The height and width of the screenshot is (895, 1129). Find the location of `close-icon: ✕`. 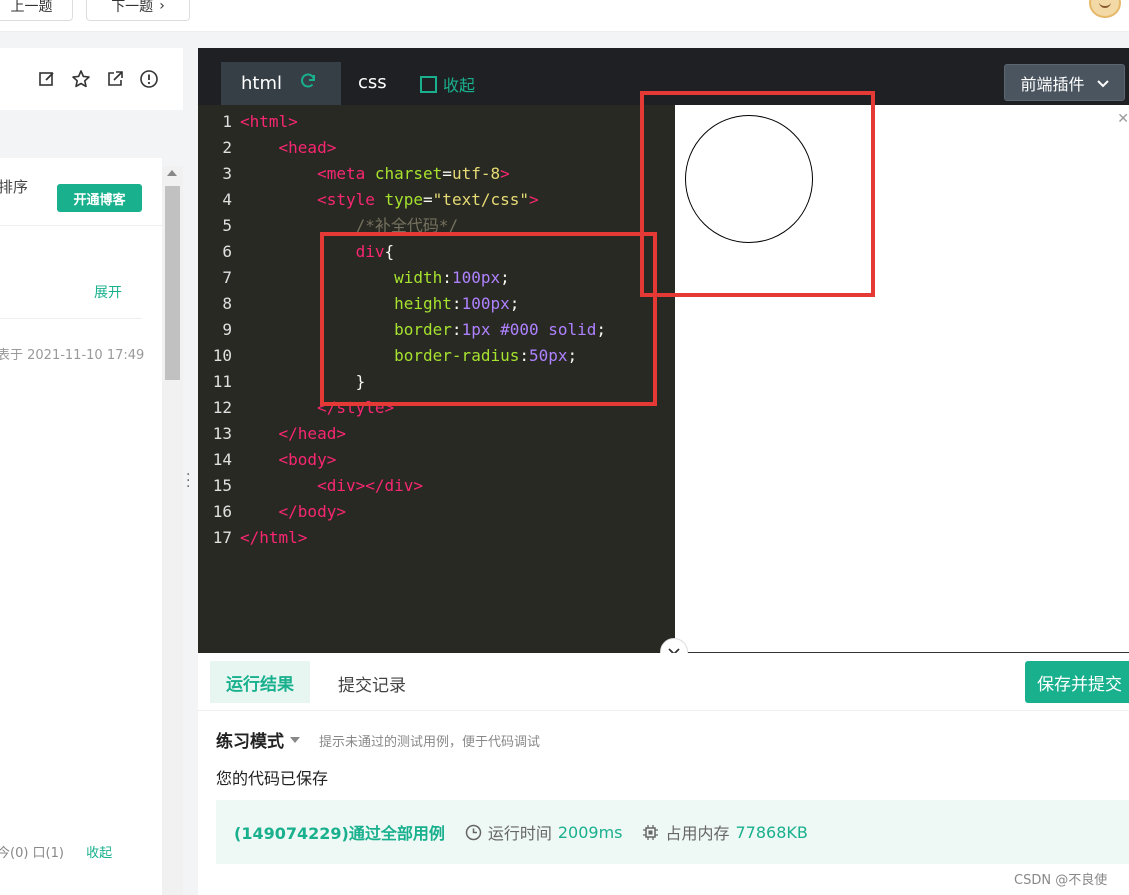

close-icon: ✕ is located at coordinates (1123, 119).